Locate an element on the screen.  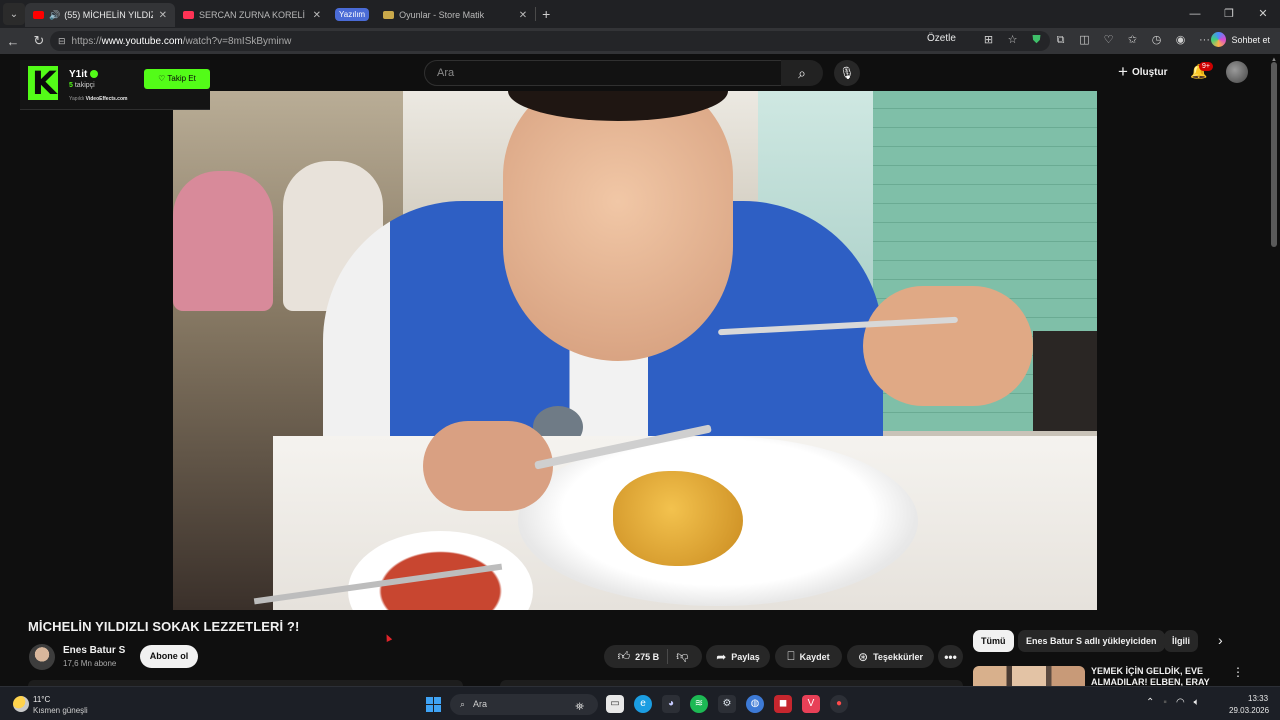
profile-icon: ◉ is located at coordinates (1180, 40).